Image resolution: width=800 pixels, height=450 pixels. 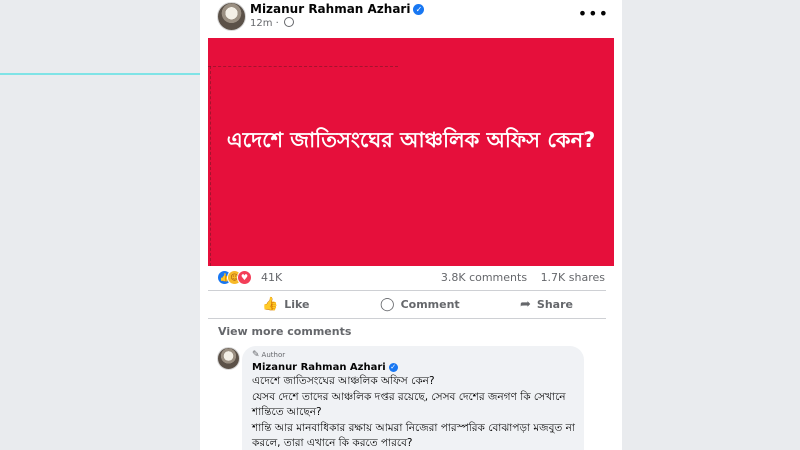 I want to click on share-button: ➦ Share, so click(x=546, y=304).